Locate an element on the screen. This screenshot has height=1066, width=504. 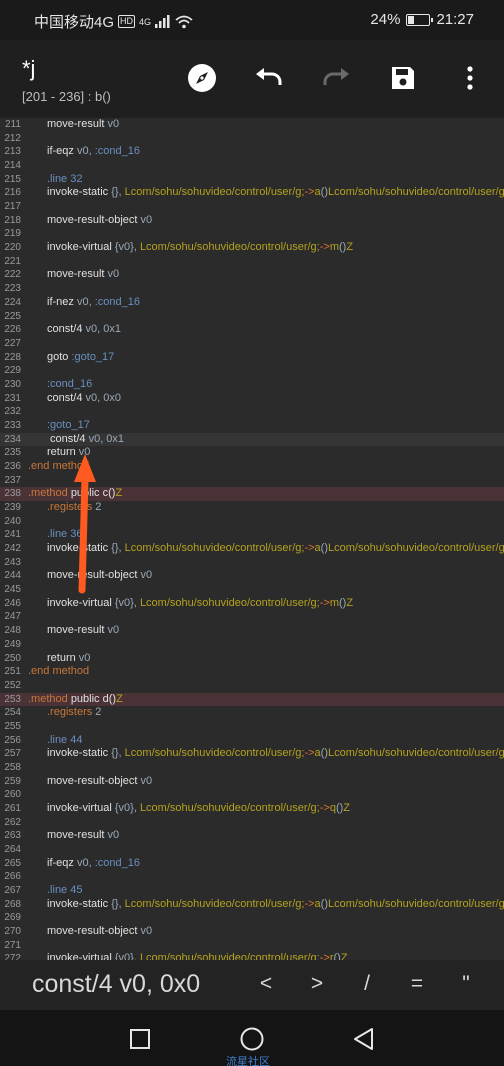
code-line: 225 is located at coordinates (252, 317).